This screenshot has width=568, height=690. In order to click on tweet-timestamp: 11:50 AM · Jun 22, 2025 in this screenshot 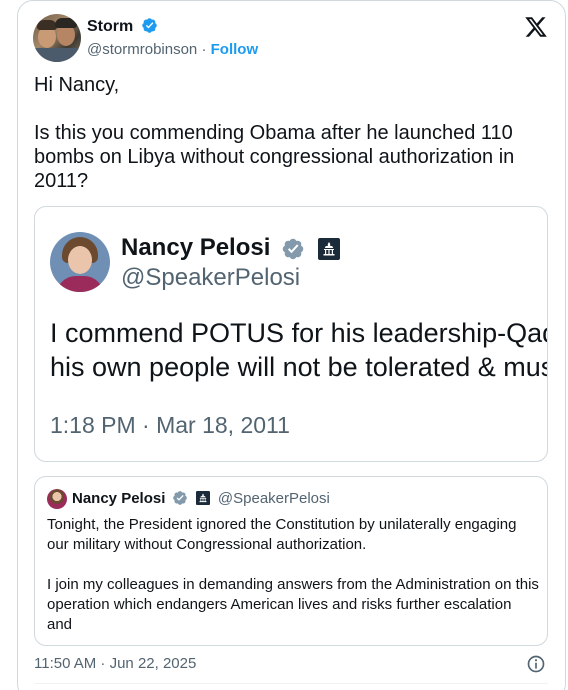, I will do `click(115, 664)`.